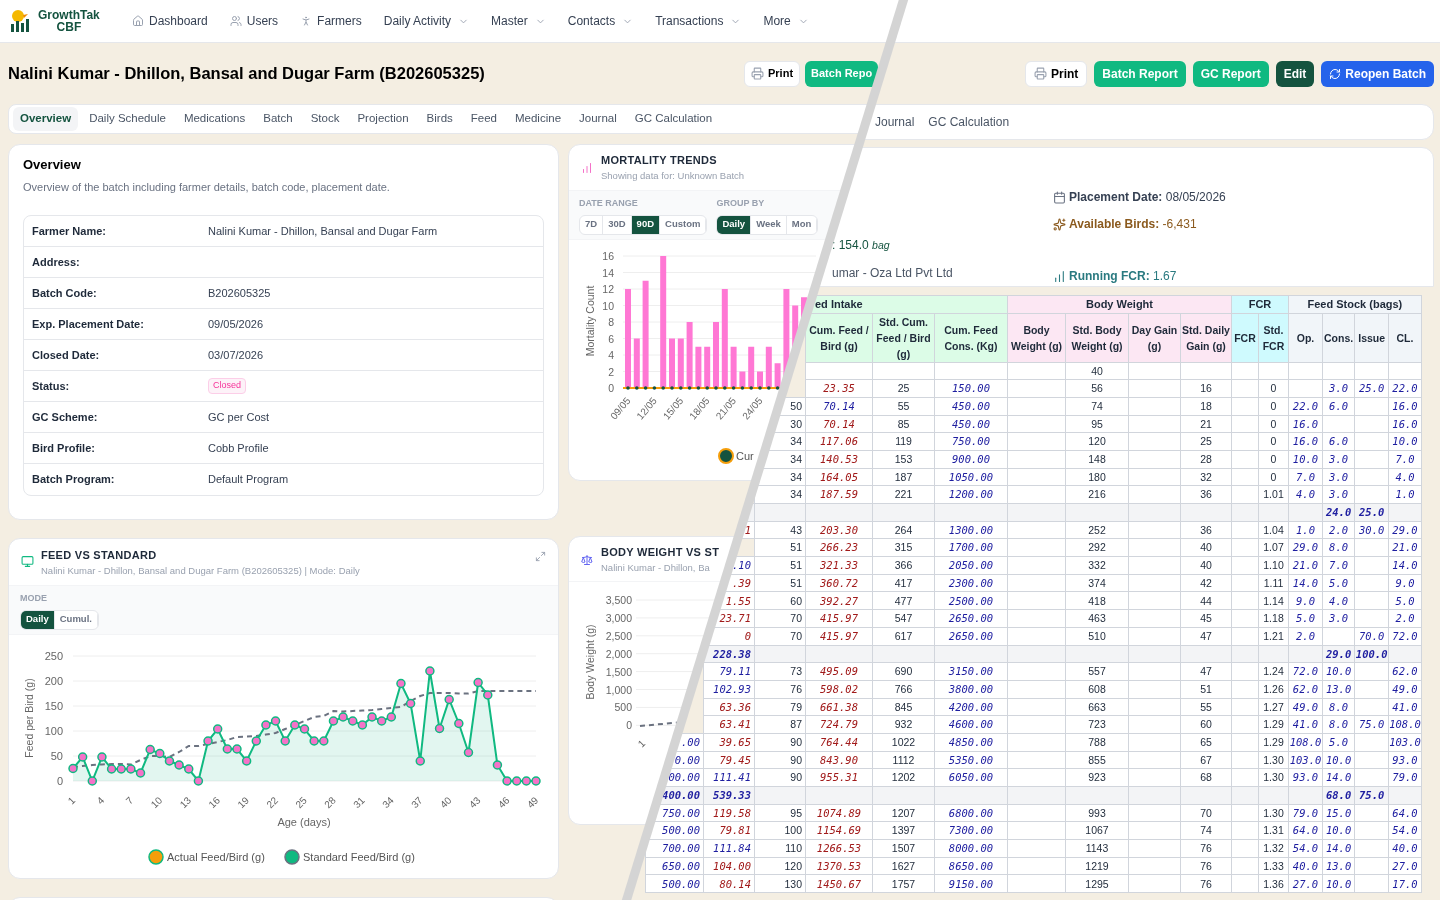  What do you see at coordinates (893, 273) in the screenshot?
I see `company-name: umar - Oza Ltd Pvt Ltd` at bounding box center [893, 273].